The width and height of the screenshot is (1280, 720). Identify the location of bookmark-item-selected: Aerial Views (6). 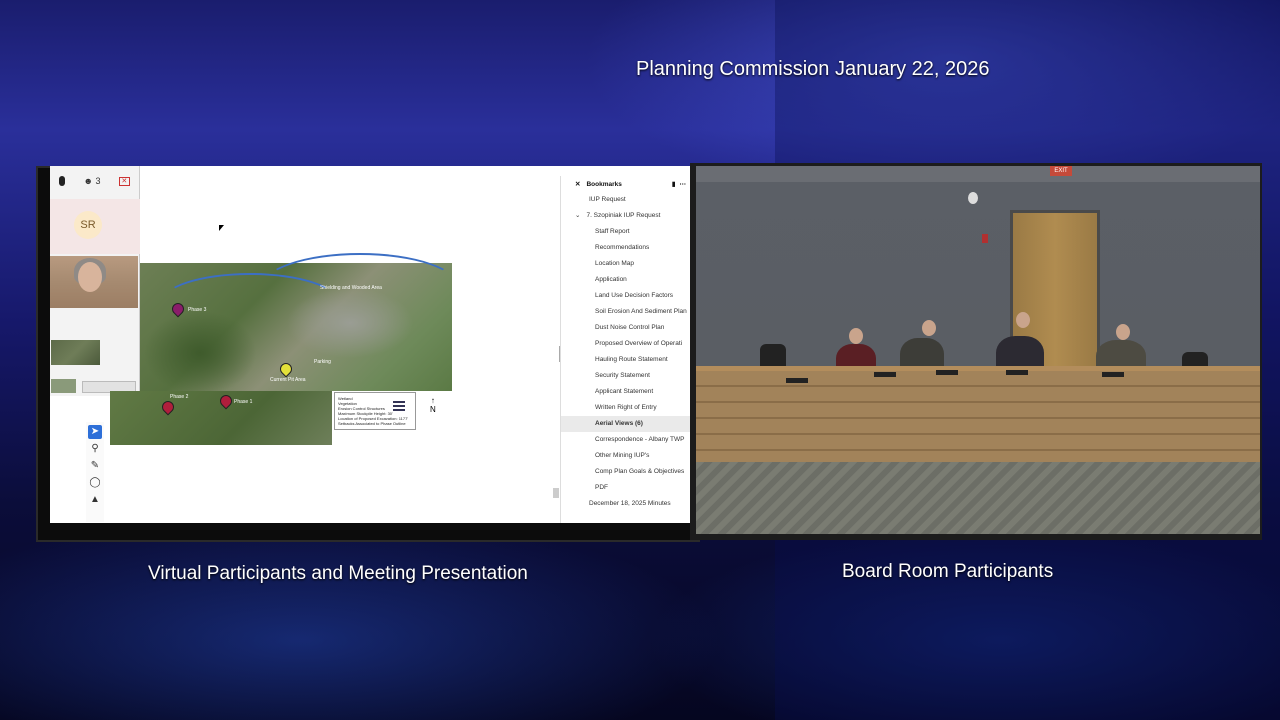
(625, 424).